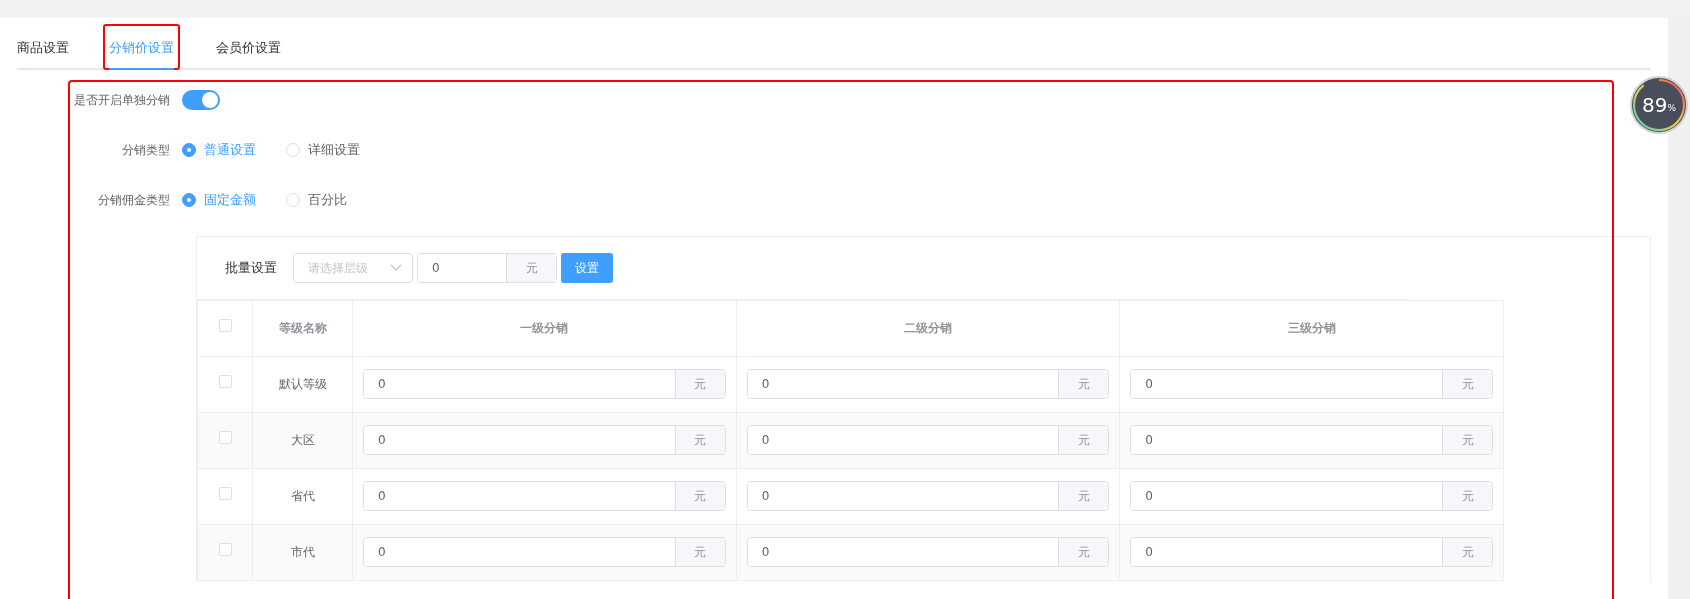  I want to click on chevron-down-icon, so click(396, 267).